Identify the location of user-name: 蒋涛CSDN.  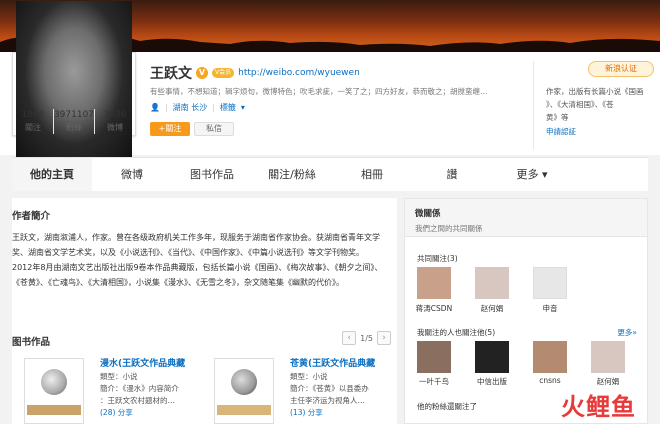
(434, 308).